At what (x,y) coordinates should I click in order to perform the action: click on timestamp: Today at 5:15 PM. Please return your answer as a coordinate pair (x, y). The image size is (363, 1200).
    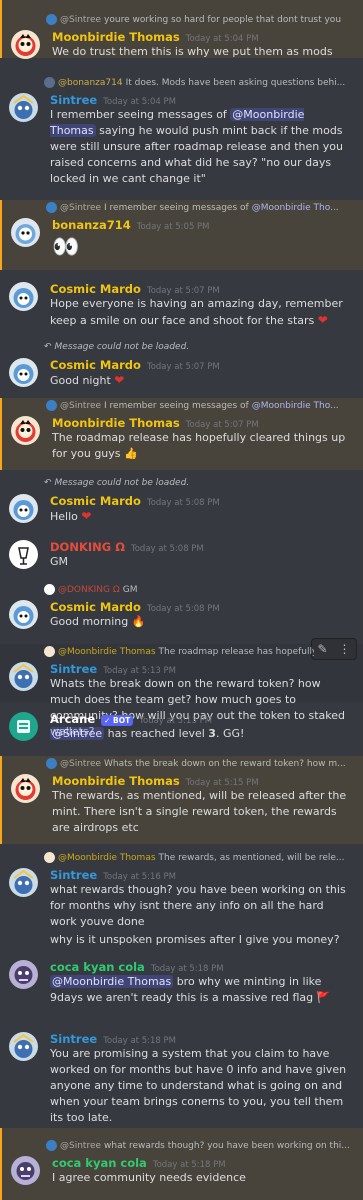
    Looking at the image, I should click on (222, 783).